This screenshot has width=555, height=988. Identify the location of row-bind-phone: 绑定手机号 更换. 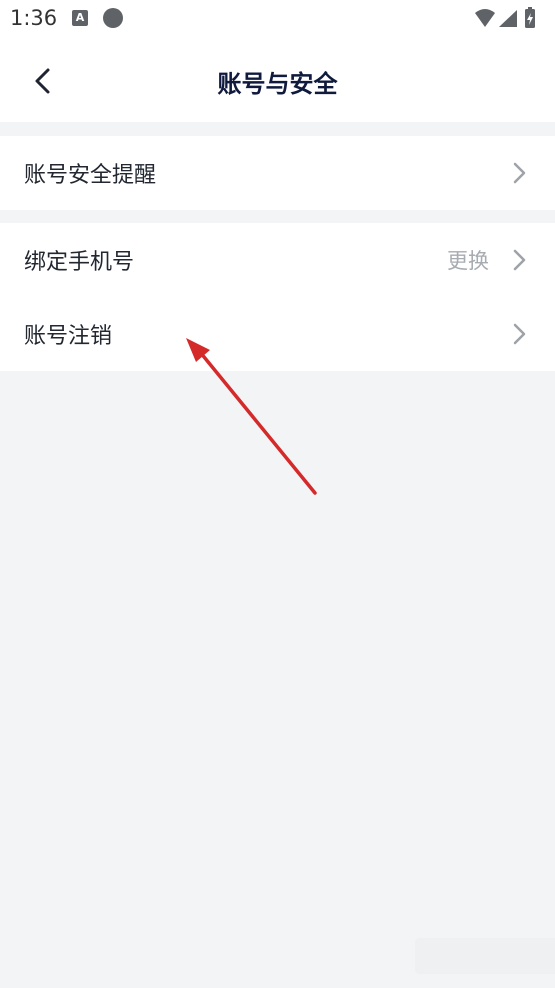
(277, 260).